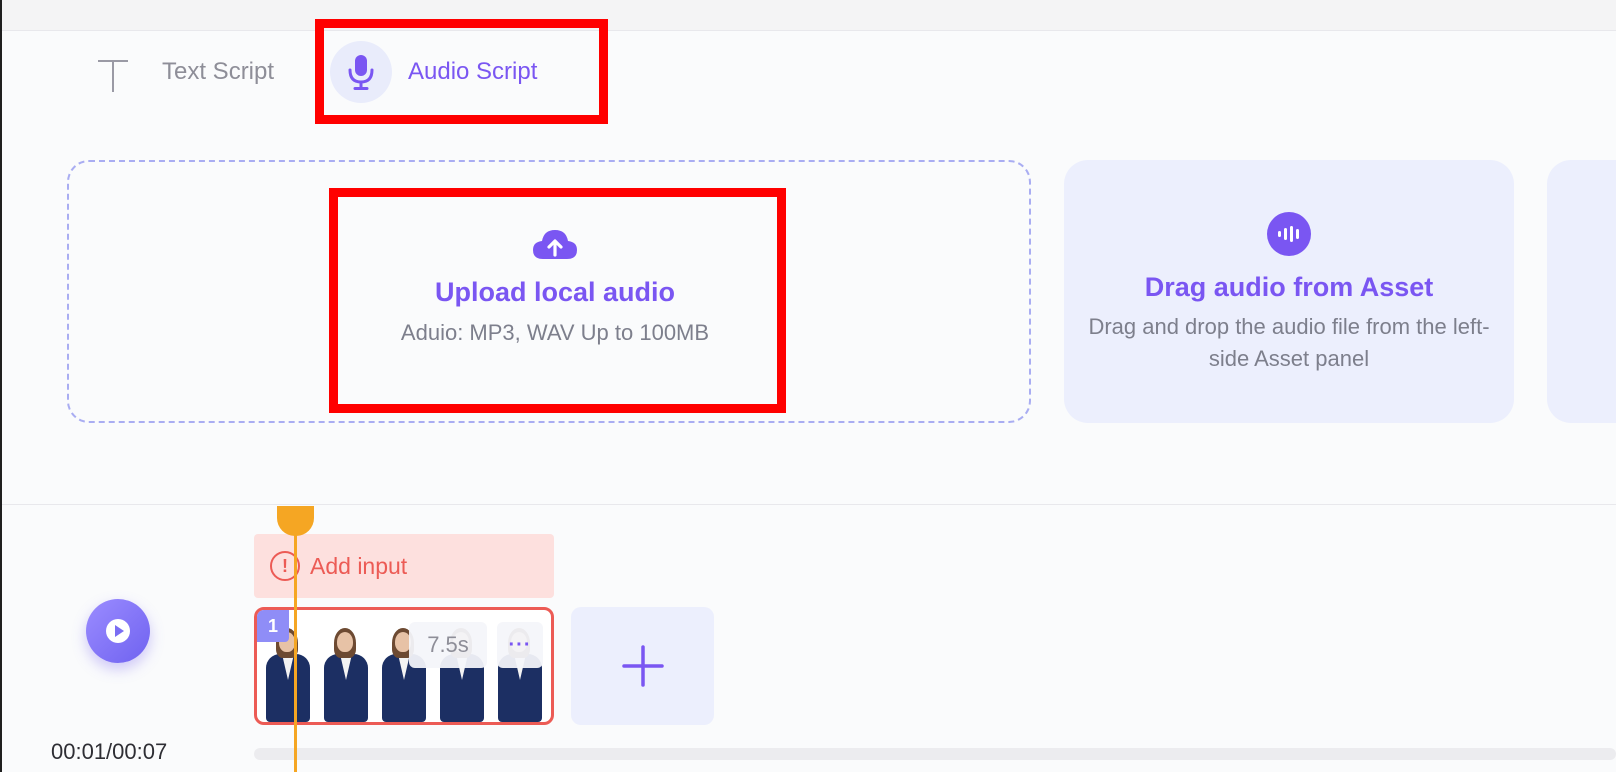 The width and height of the screenshot is (1616, 772). Describe the element at coordinates (473, 71) in the screenshot. I see `tab-audio-script-label: Audio Script` at that location.